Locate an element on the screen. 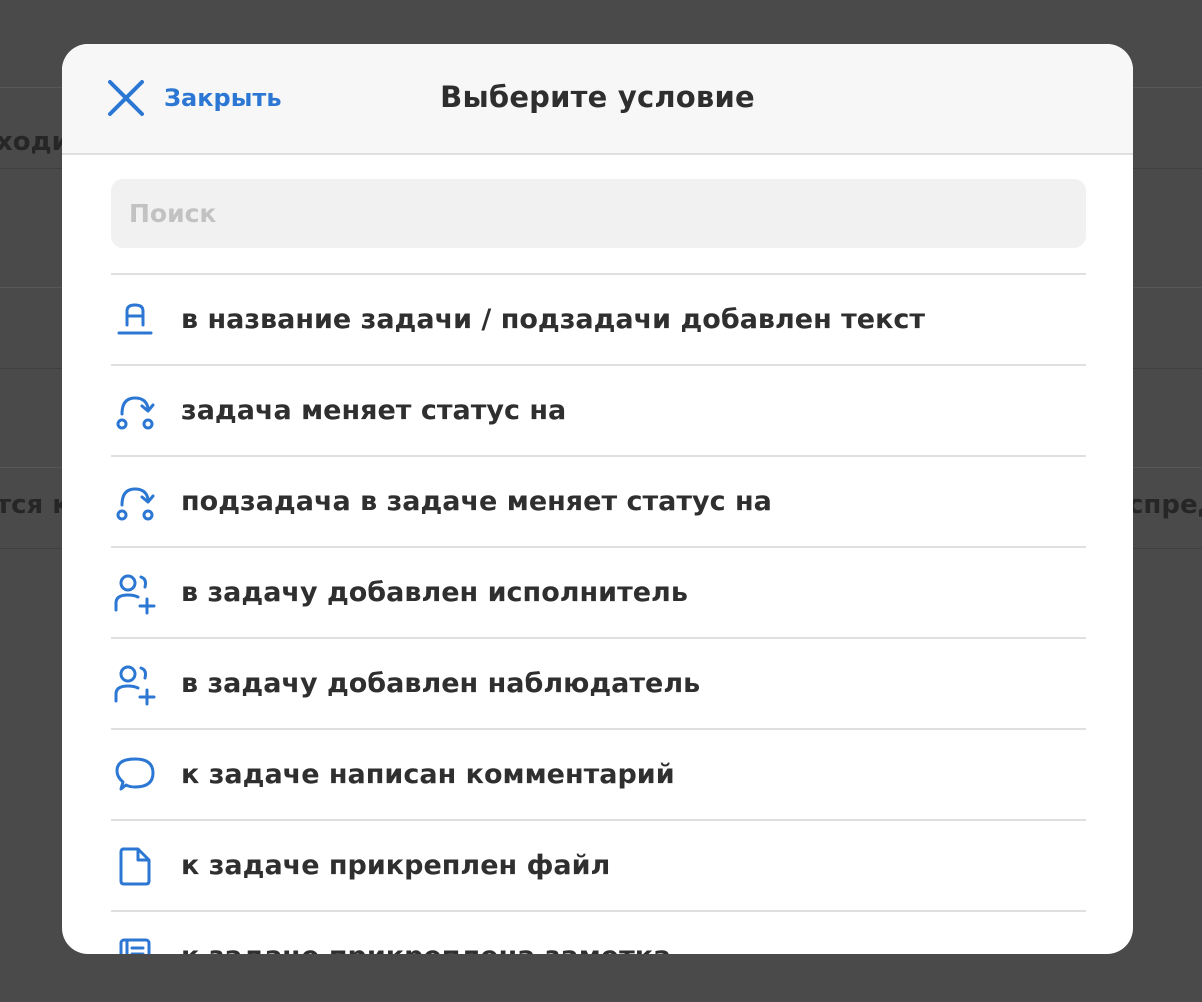  background-text: спред is located at coordinates (1165, 505).